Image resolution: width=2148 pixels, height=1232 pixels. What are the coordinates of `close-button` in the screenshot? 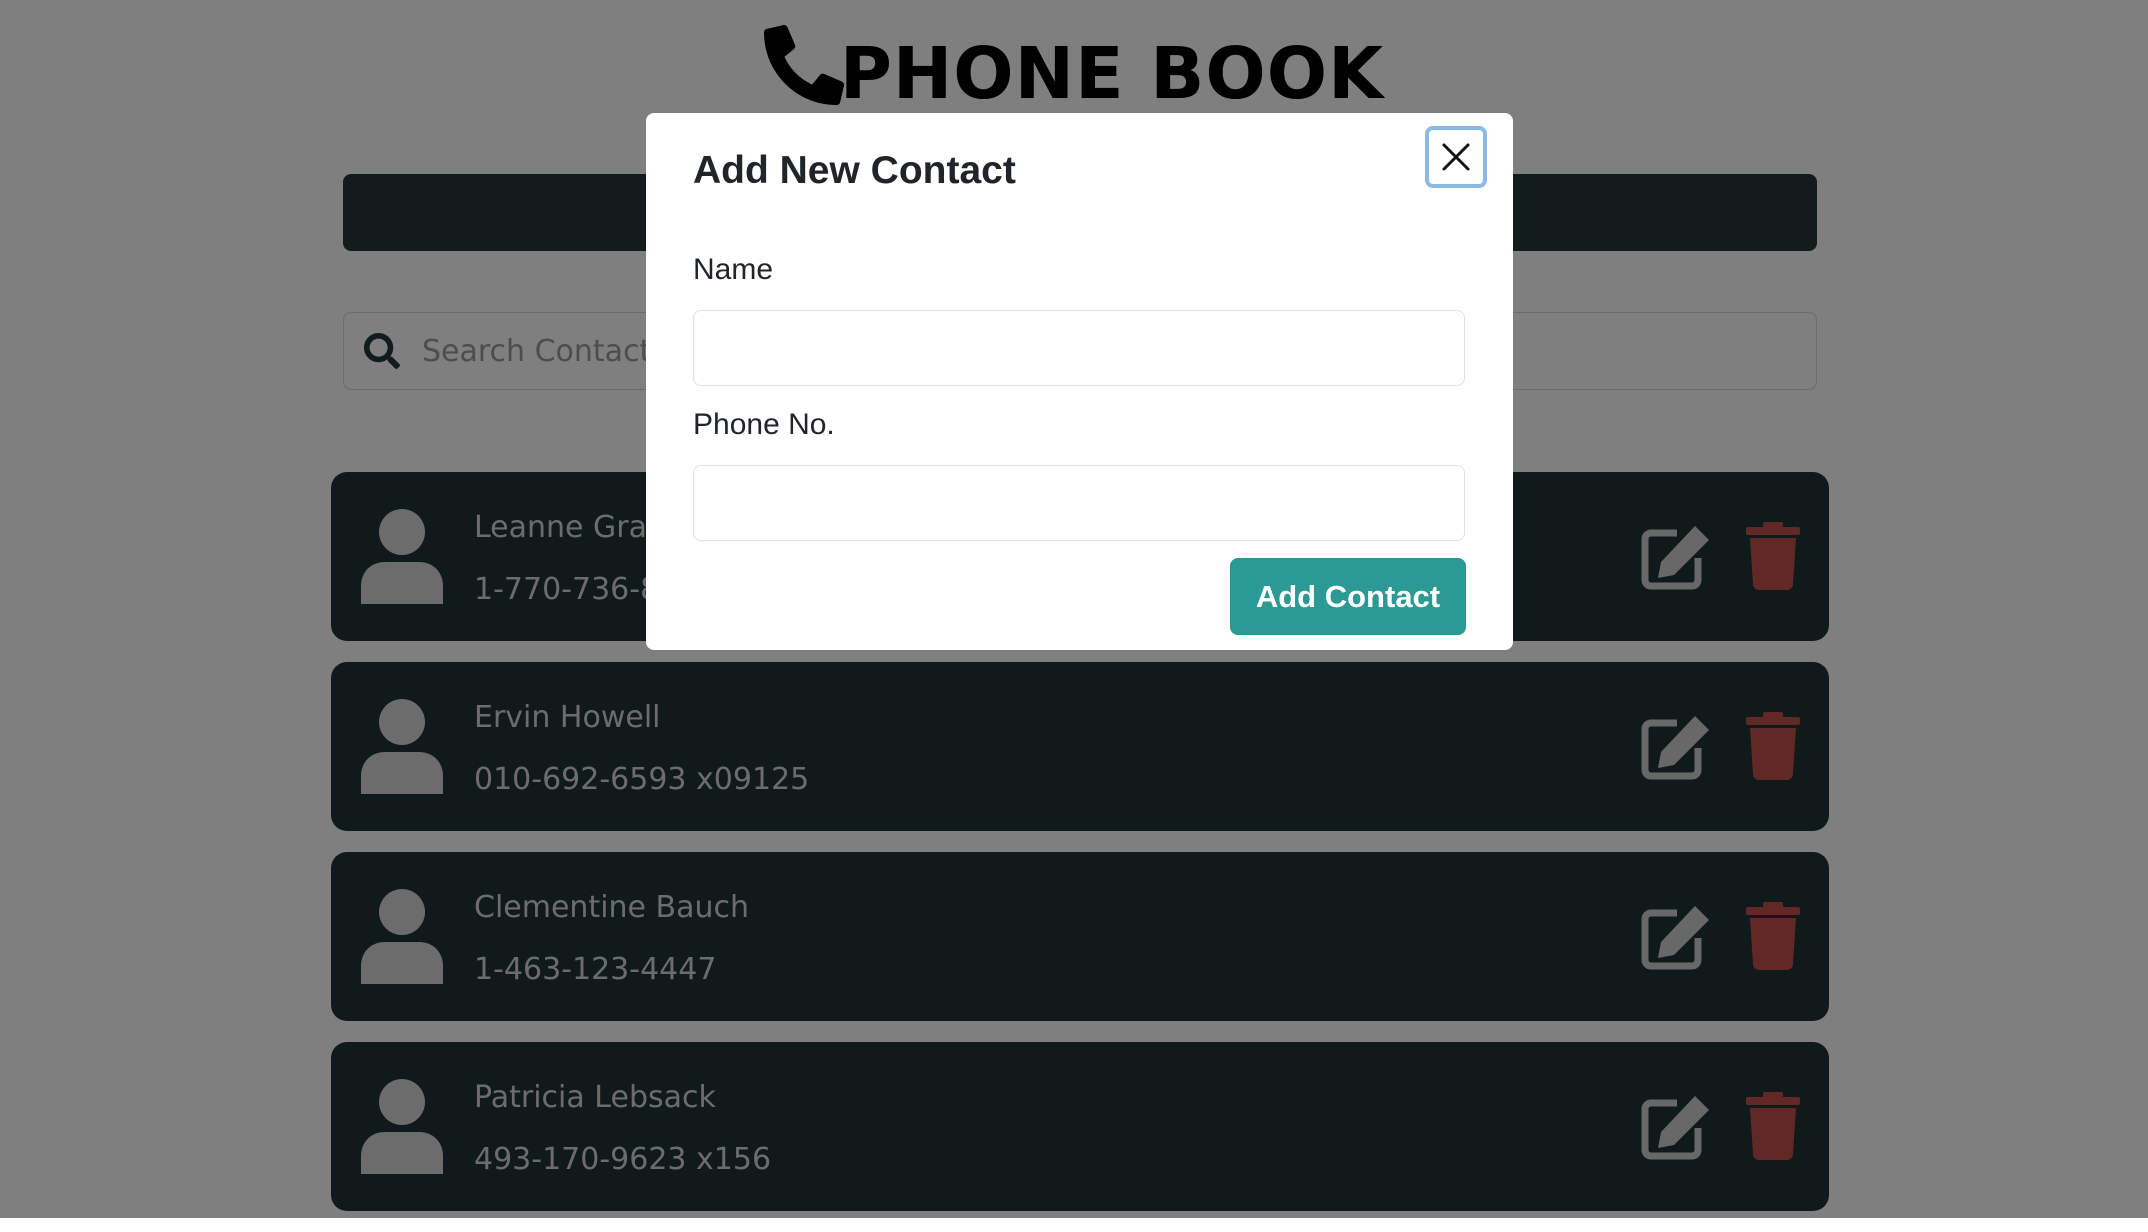 It's located at (1456, 157).